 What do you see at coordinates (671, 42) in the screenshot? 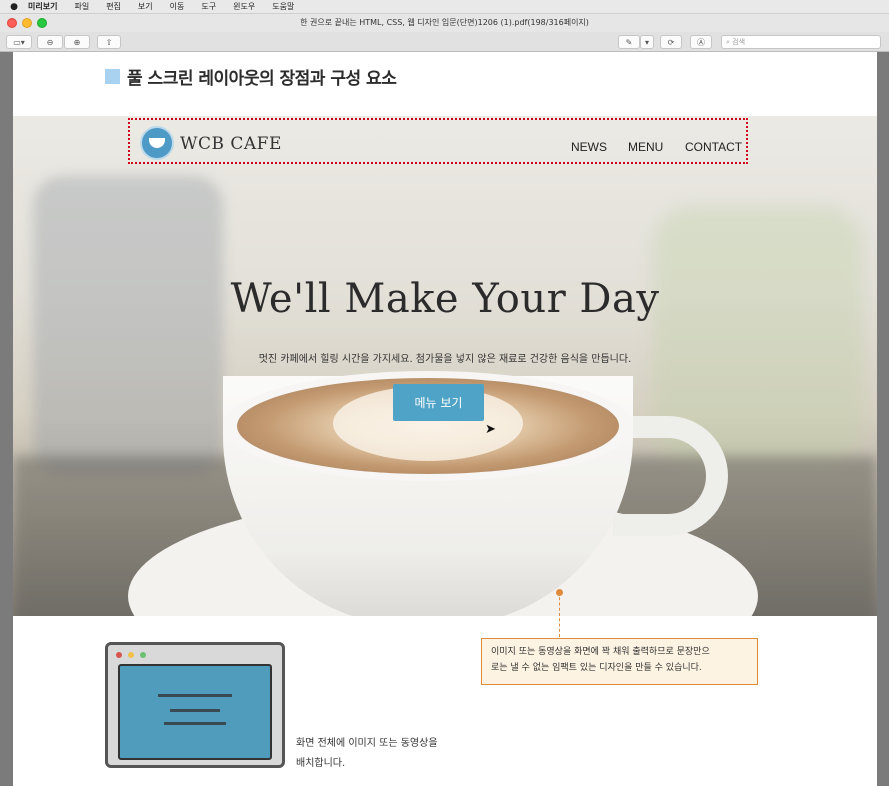
I see `rotate-icon: ⟳` at bounding box center [671, 42].